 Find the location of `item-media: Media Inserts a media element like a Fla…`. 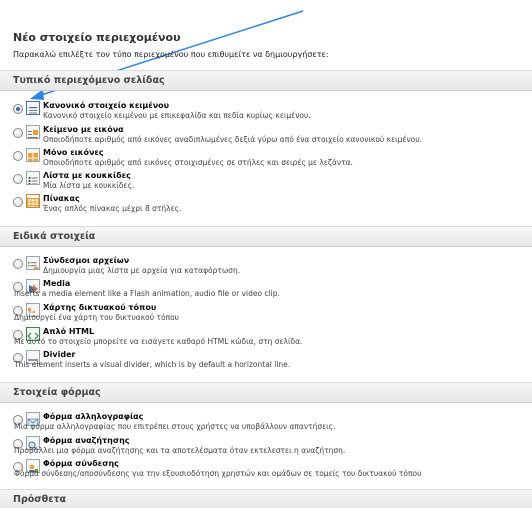

item-media: Media Inserts a media element like a Fla… is located at coordinates (272, 290).